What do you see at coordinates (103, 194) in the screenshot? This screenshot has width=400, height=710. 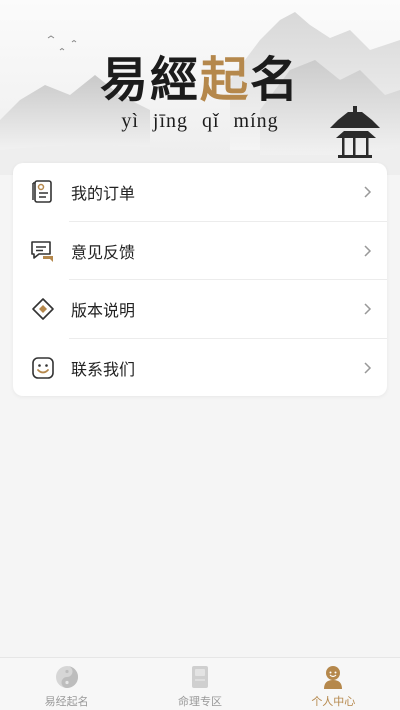 I see `menu-item-label: 我的订单` at bounding box center [103, 194].